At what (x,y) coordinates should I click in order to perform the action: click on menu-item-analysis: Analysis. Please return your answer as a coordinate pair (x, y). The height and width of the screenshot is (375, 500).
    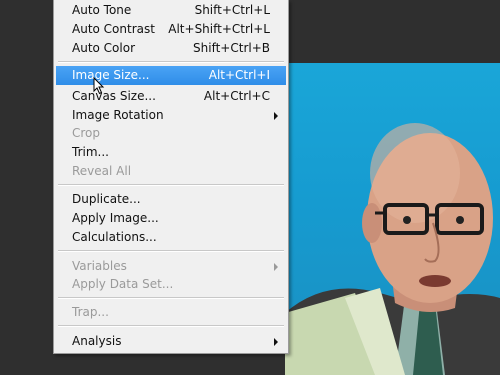
    Looking at the image, I should click on (171, 341).